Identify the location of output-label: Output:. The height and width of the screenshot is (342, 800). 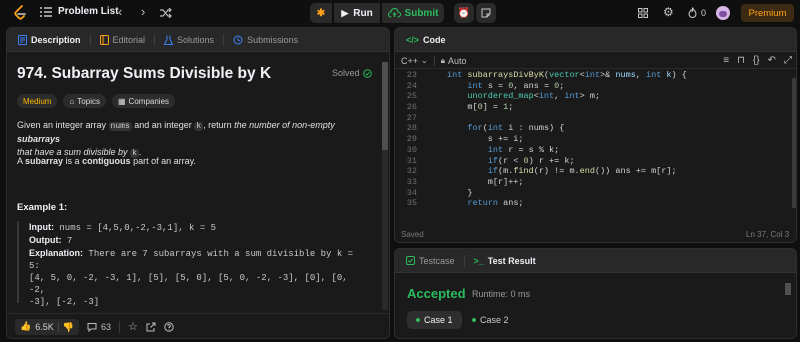
(45, 240).